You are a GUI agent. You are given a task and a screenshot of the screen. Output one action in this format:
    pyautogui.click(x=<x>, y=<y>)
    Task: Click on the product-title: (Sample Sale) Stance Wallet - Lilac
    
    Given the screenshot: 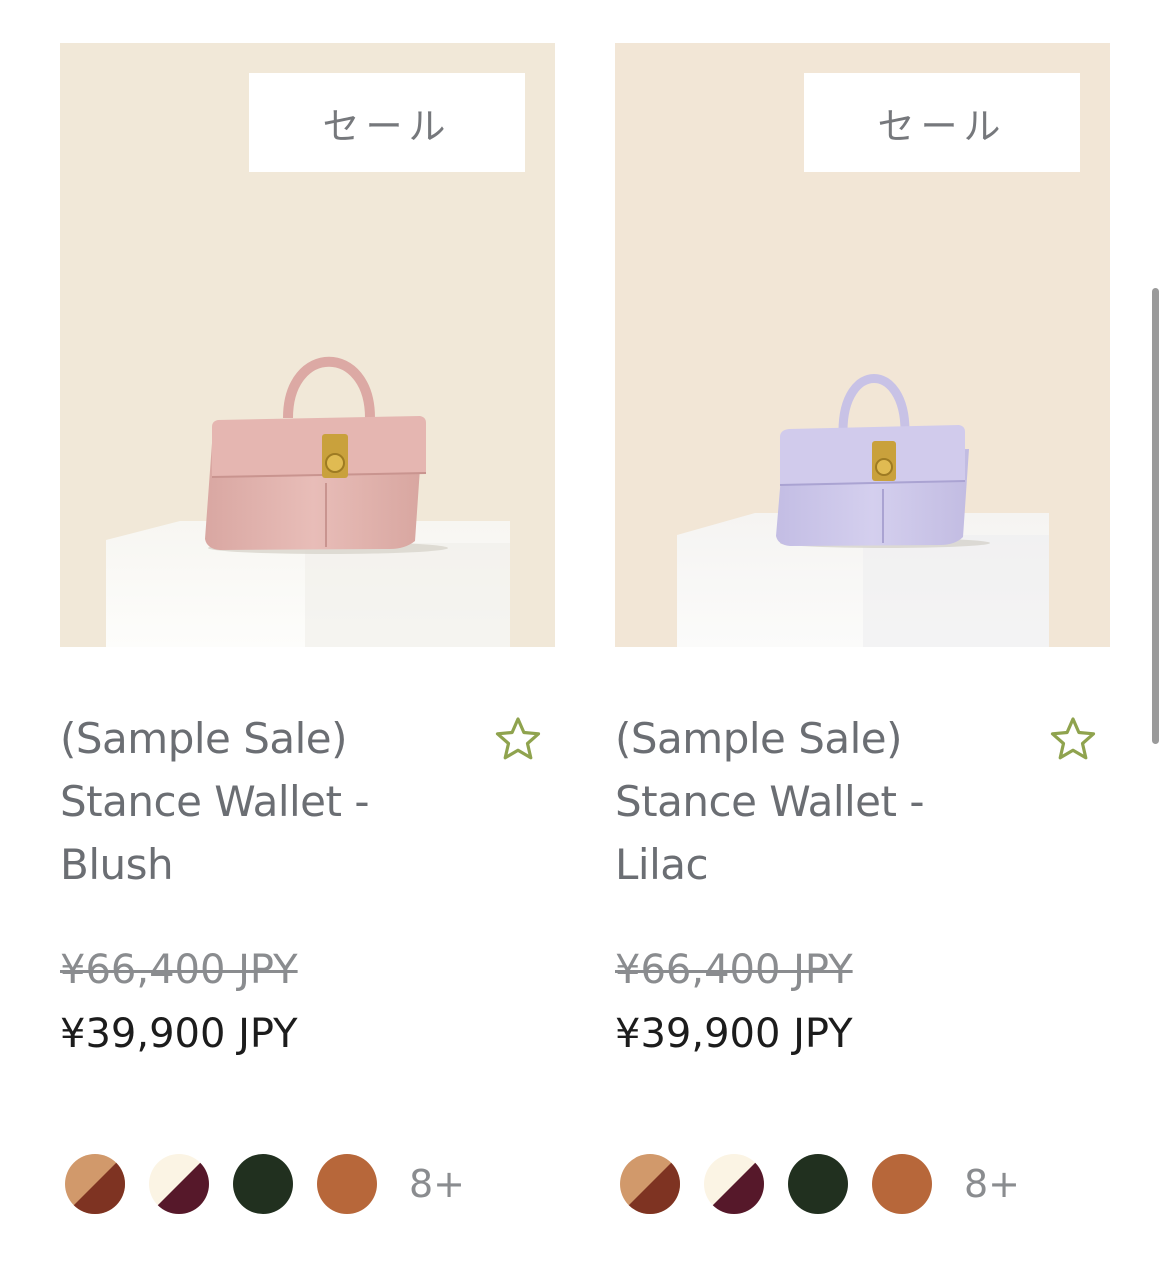 What is the action you would take?
    pyautogui.click(x=815, y=801)
    